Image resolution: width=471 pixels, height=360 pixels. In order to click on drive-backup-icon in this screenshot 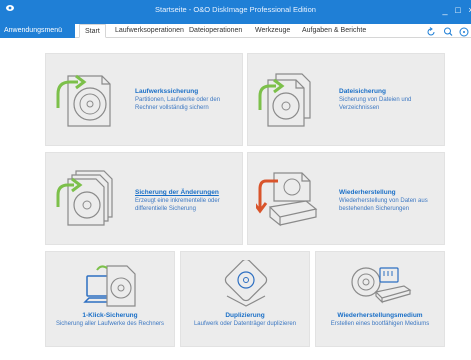, I will do `click(83, 100)`.